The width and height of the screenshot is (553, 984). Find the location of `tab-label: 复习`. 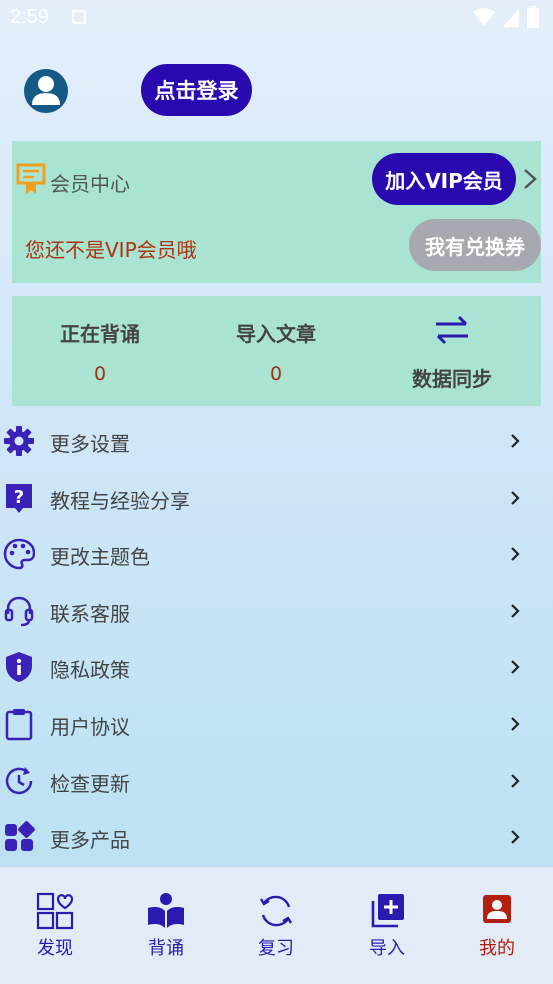

tab-label: 复习 is located at coordinates (276, 948).